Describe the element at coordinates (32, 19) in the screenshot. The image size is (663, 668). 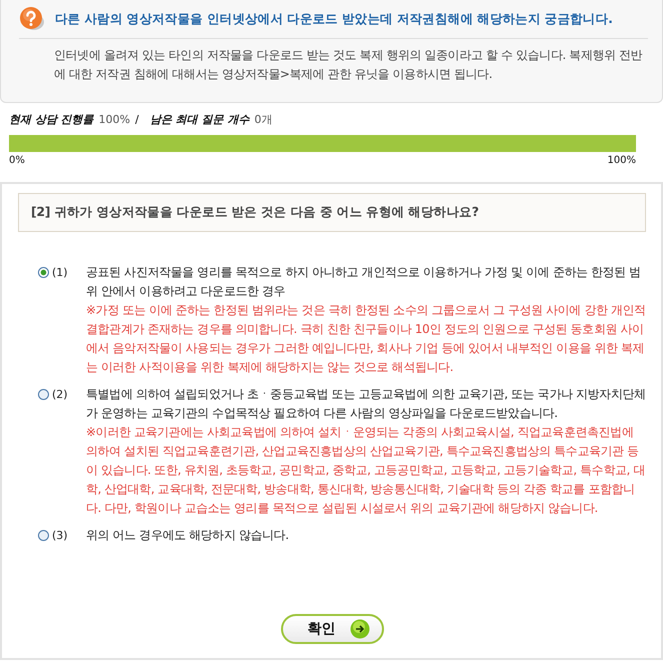
I see `question-mark-icon` at that location.